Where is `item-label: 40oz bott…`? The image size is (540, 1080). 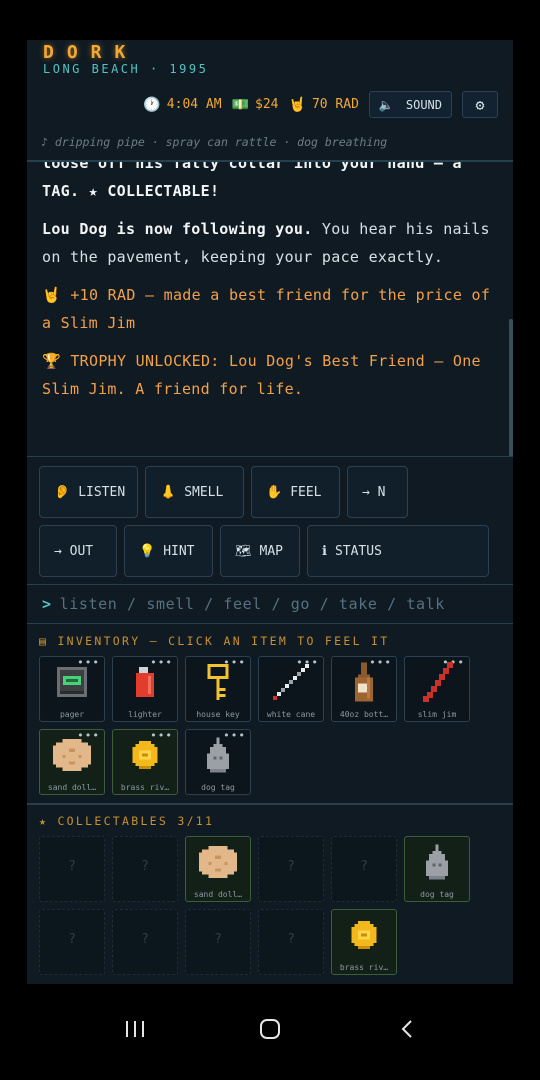
item-label: 40oz bott… is located at coordinates (364, 714).